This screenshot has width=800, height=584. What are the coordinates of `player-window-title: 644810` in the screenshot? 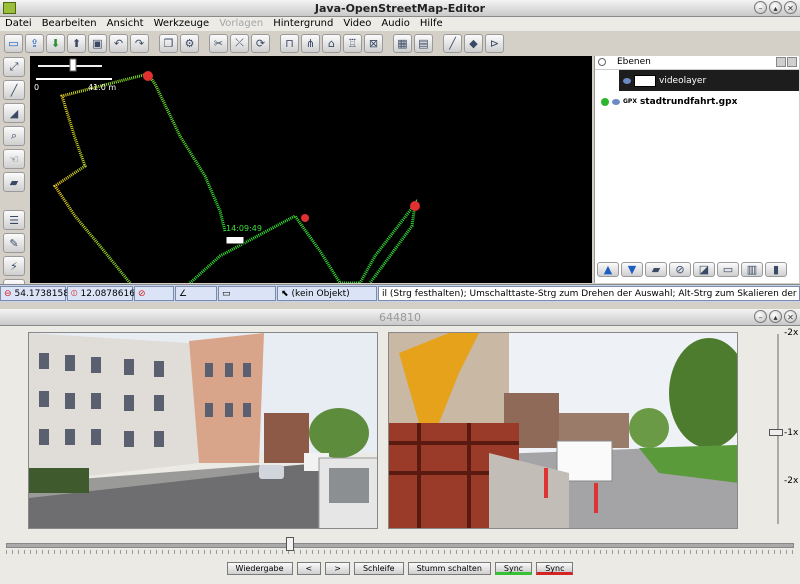 It's located at (400, 317).